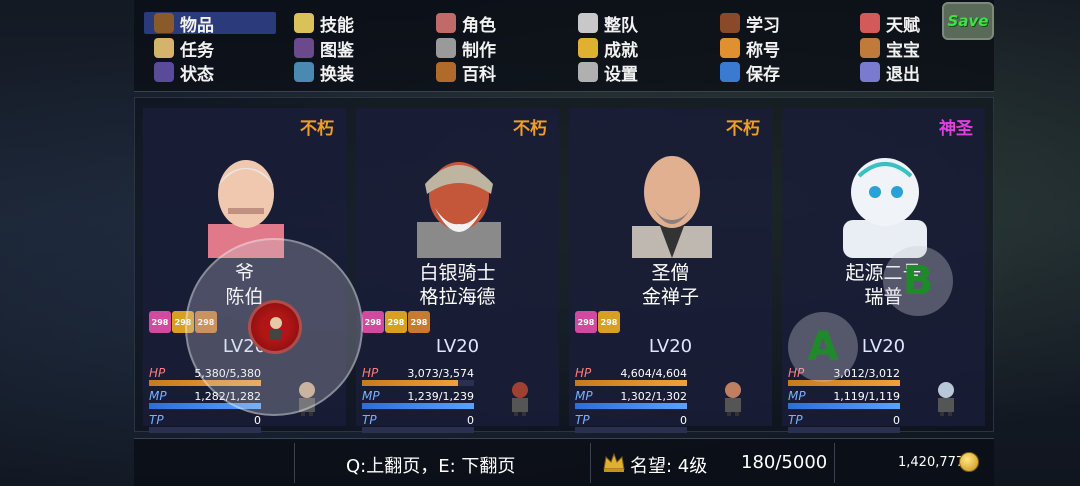 The image size is (1080, 486). I want to click on menu-item-gear: 设置, so click(603, 73).